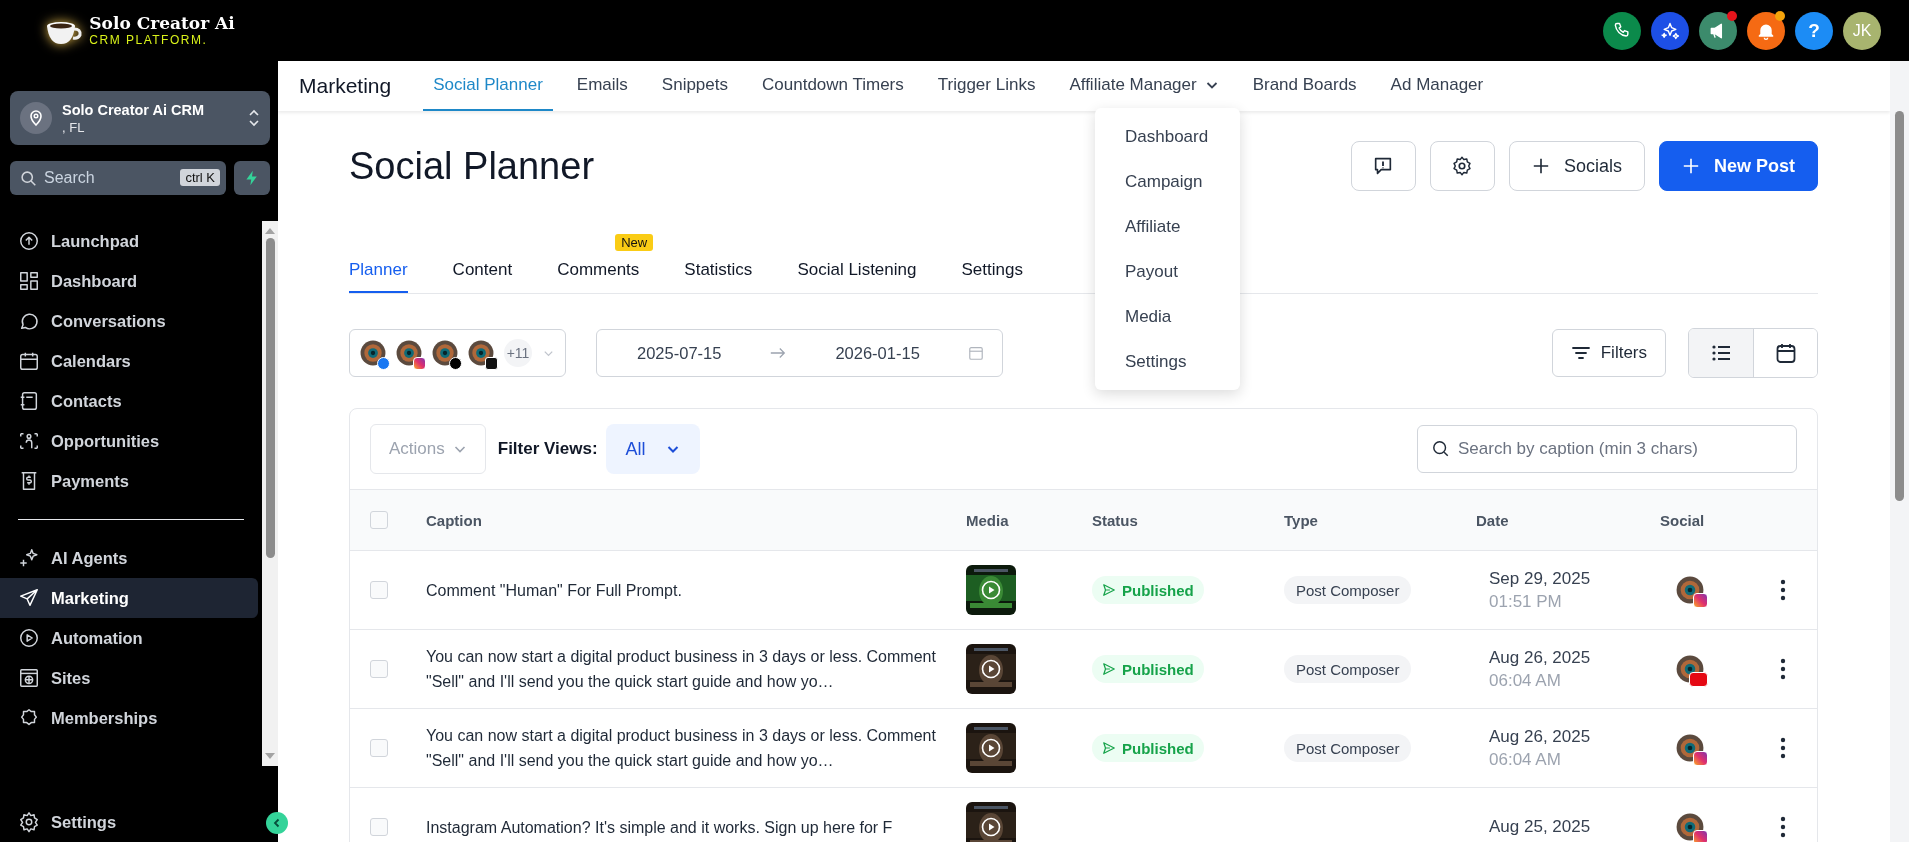 The image size is (1909, 842). What do you see at coordinates (799, 353) in the screenshot?
I see `date-range-picker: 2025-07-15 2026-01-15` at bounding box center [799, 353].